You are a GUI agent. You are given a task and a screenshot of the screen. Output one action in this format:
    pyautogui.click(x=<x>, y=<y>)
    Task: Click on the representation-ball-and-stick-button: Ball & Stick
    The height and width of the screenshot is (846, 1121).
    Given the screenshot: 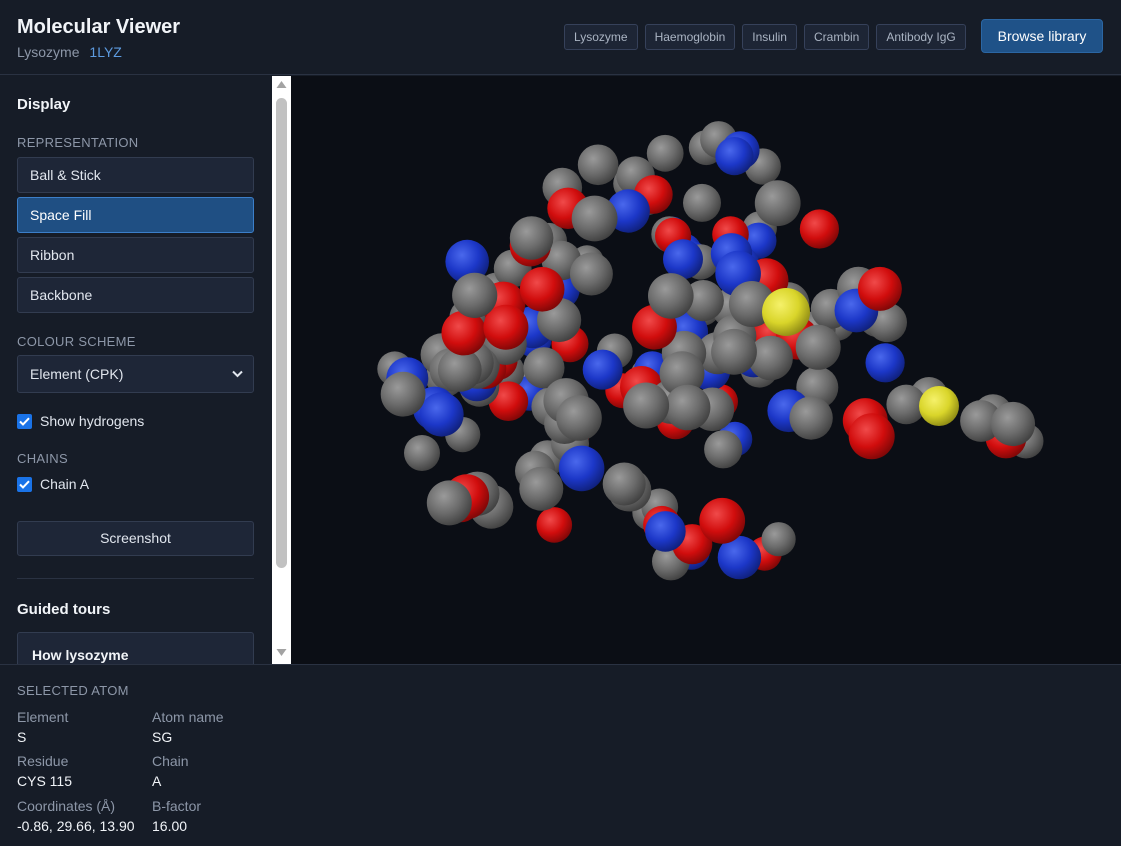 What is the action you would take?
    pyautogui.click(x=135, y=175)
    